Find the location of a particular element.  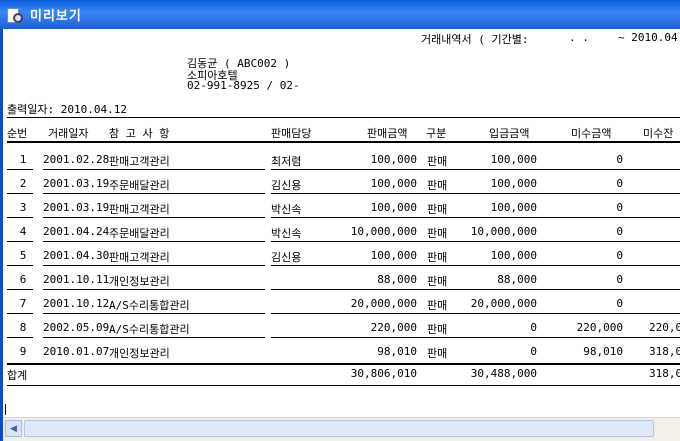

row-date: 2001.10.11 is located at coordinates (76, 279).